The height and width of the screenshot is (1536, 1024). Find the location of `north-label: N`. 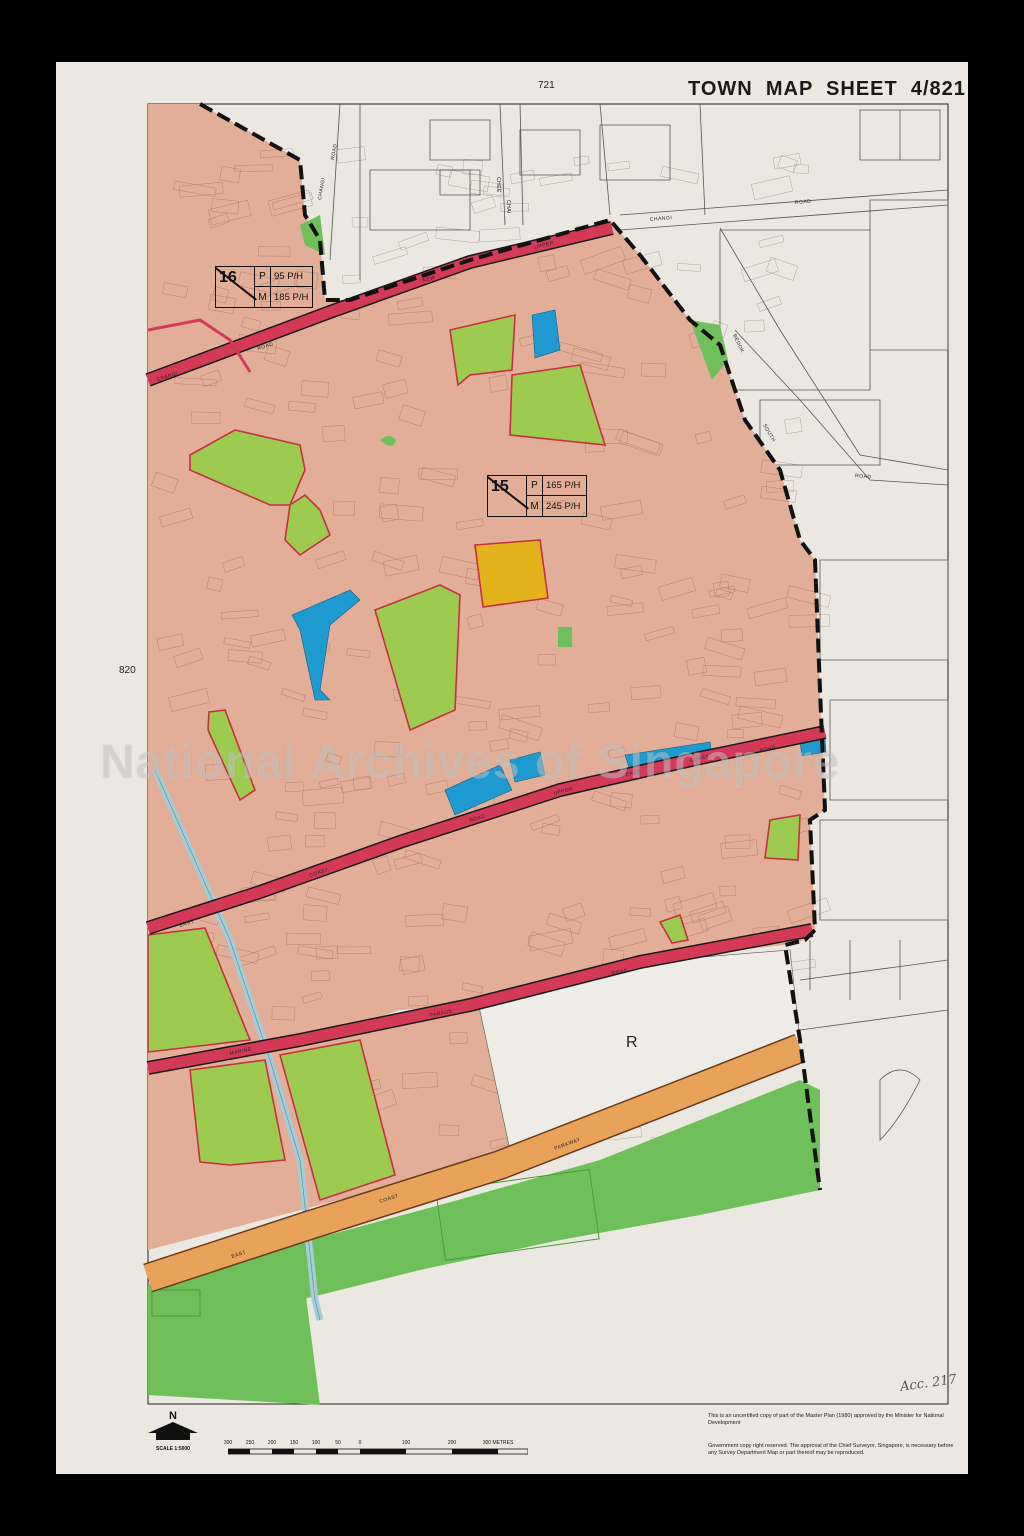

north-label: N is located at coordinates (173, 1416).